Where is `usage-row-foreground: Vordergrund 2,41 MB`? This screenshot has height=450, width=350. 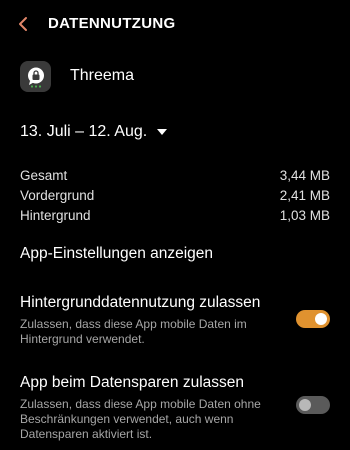 usage-row-foreground: Vordergrund 2,41 MB is located at coordinates (175, 195).